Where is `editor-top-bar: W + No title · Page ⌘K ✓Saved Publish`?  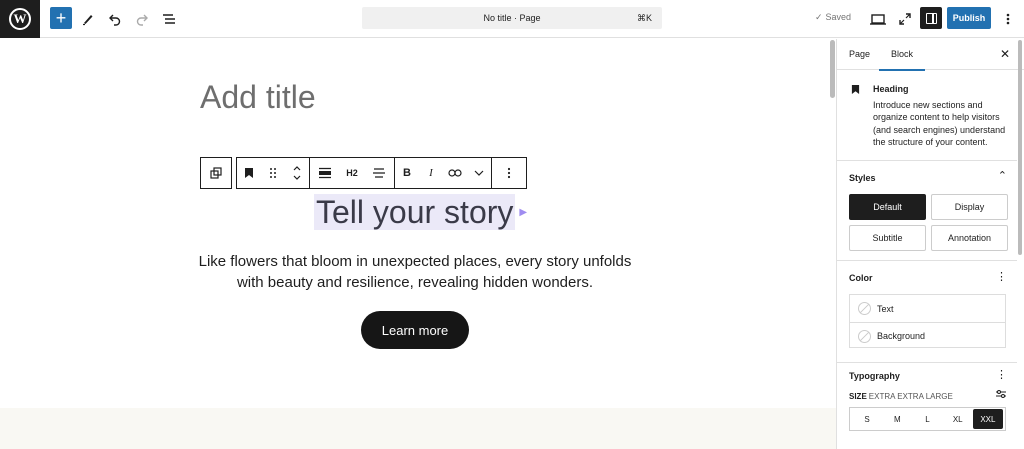 editor-top-bar: W + No title · Page ⌘K ✓Saved Publish is located at coordinates (512, 19).